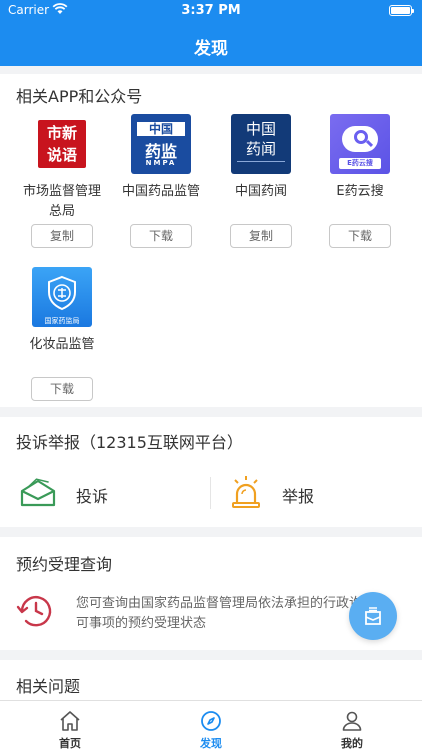 The image size is (422, 750). What do you see at coordinates (34, 611) in the screenshot?
I see `history-clock-icon` at bounding box center [34, 611].